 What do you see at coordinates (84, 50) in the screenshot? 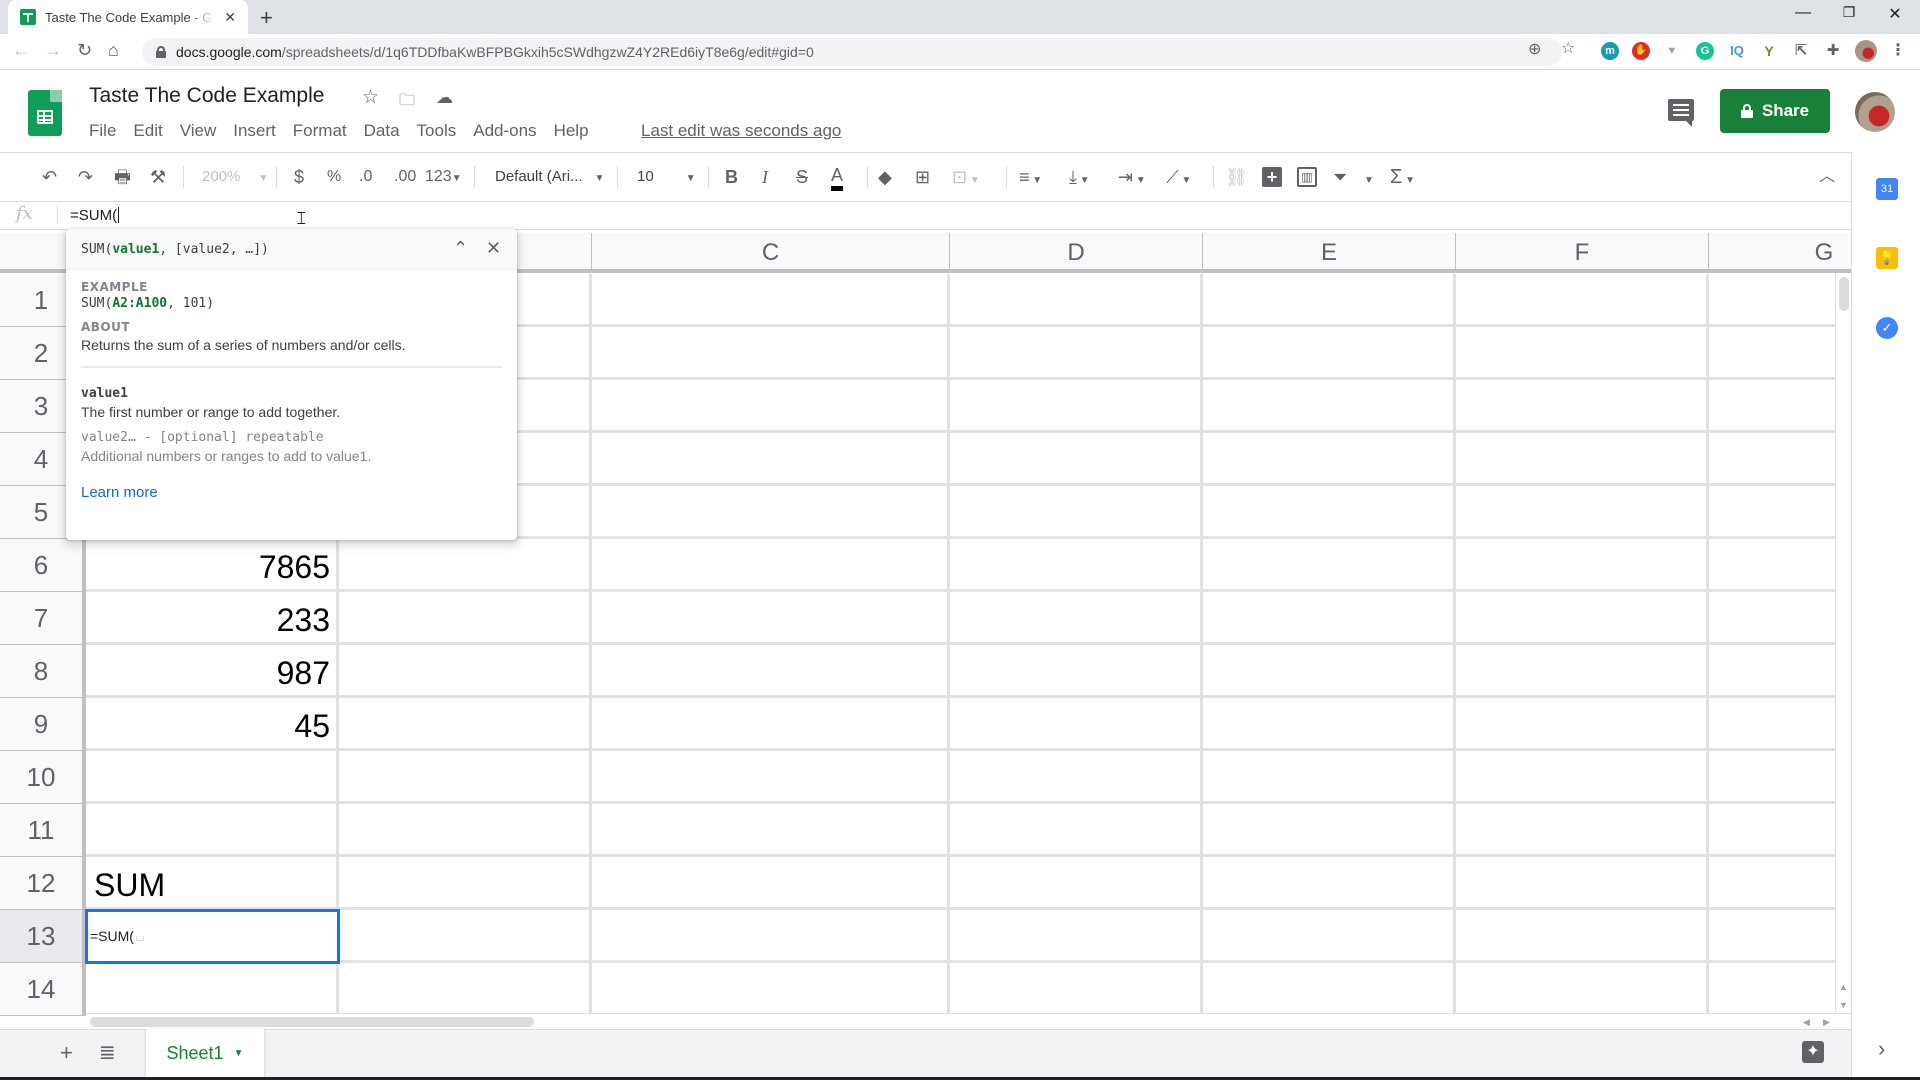
I see `reload-icon: ↻` at bounding box center [84, 50].